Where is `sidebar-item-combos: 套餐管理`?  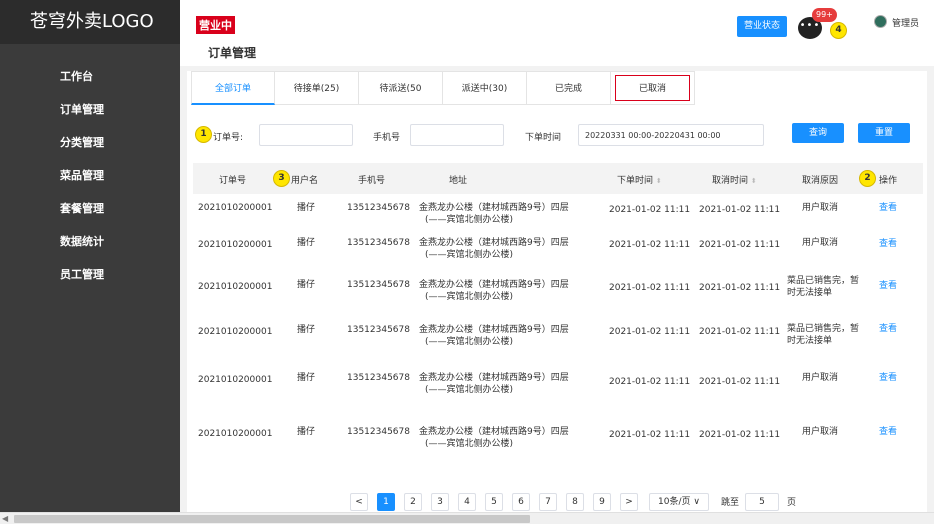 sidebar-item-combos: 套餐管理 is located at coordinates (90, 208).